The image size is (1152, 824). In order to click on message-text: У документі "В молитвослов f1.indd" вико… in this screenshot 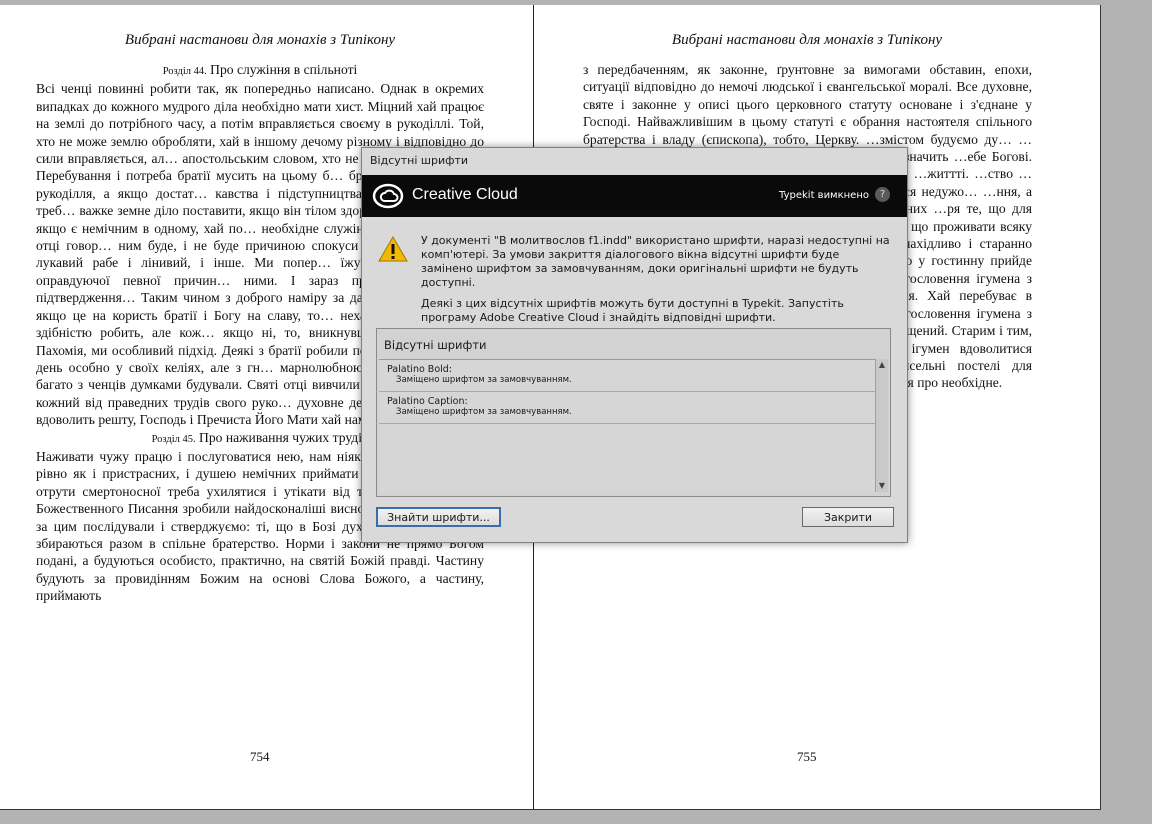, I will do `click(655, 261)`.